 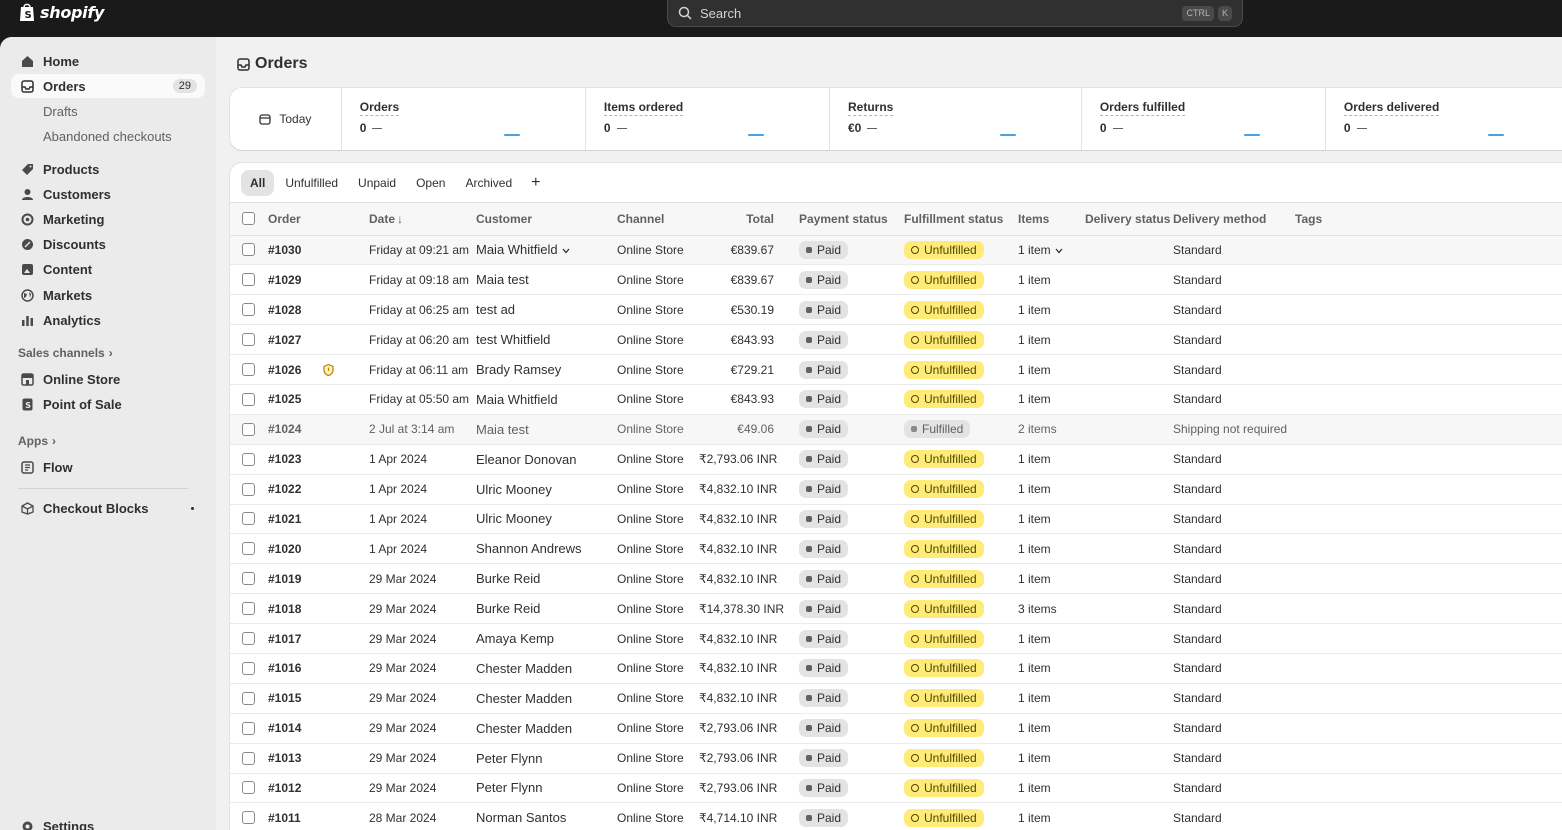 I want to click on sidebar-item-analytics: Analytics, so click(x=108, y=320).